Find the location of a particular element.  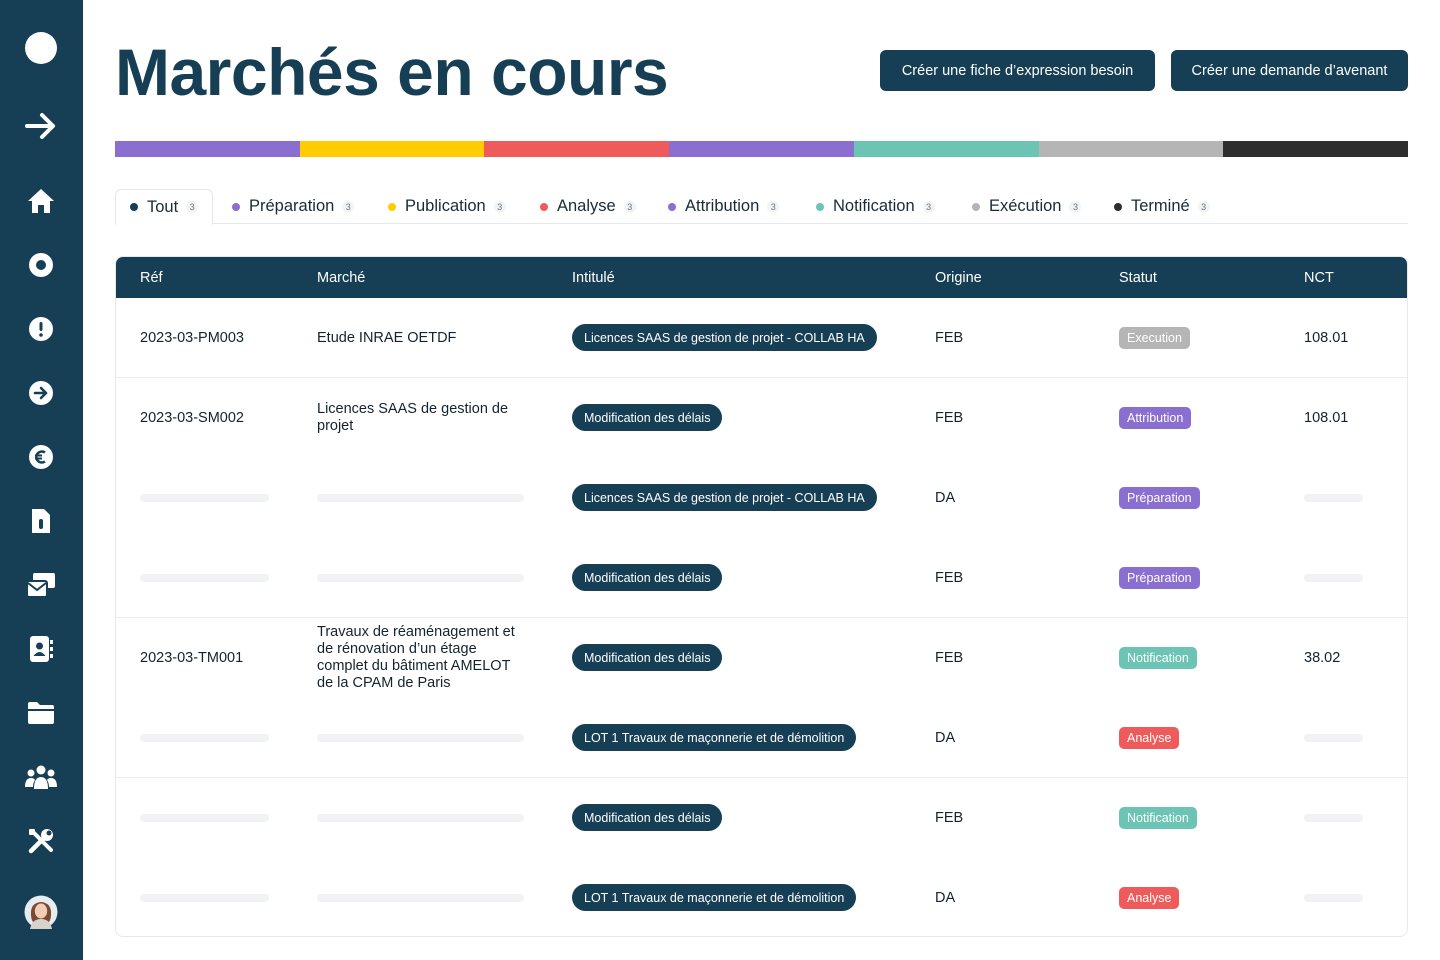

cell-ref: 2023-03-PM003 is located at coordinates (192, 338).